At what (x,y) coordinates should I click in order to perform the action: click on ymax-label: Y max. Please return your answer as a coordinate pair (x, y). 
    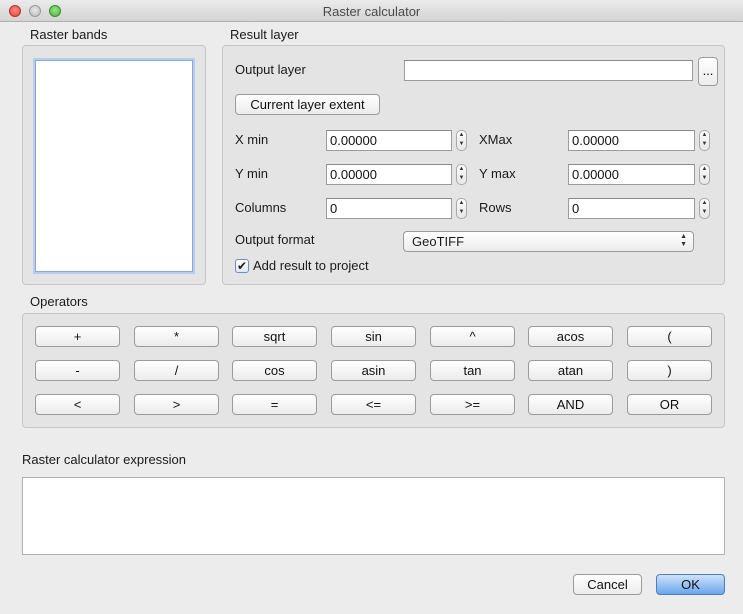
    Looking at the image, I should click on (497, 173).